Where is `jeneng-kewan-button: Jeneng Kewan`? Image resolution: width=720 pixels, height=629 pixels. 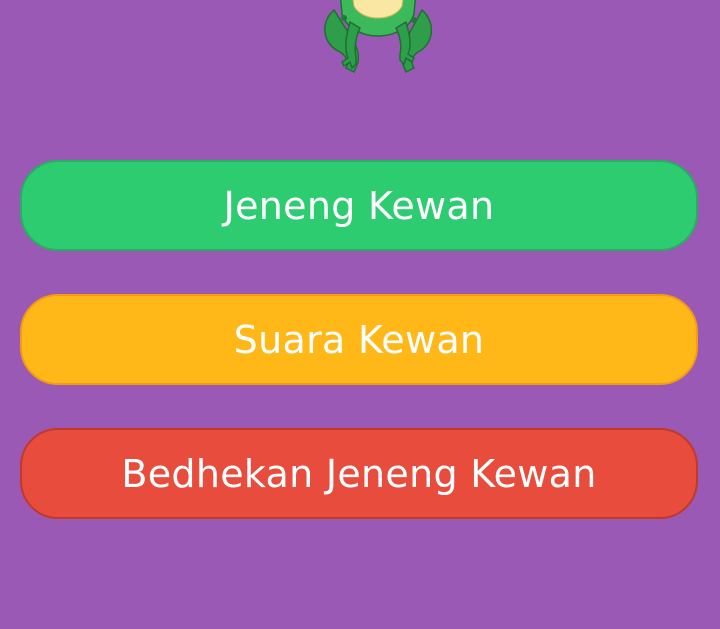
jeneng-kewan-button: Jeneng Kewan is located at coordinates (359, 205).